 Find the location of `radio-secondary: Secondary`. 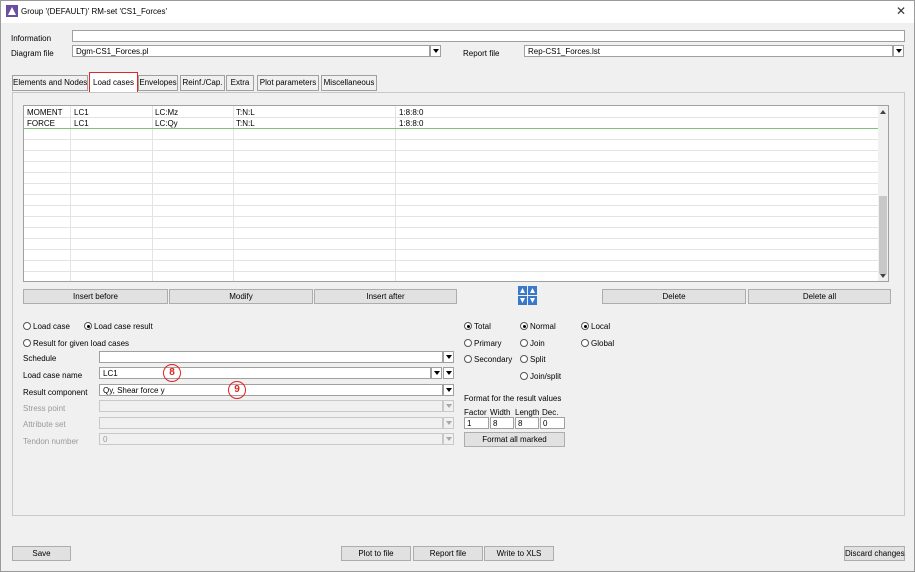

radio-secondary: Secondary is located at coordinates (488, 359).